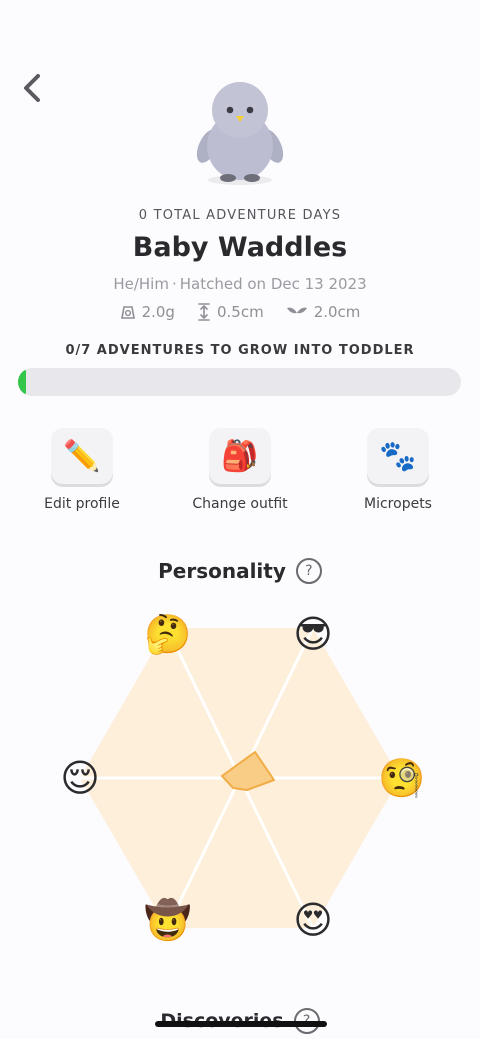 The height and width of the screenshot is (1039, 480). What do you see at coordinates (401, 778) in the screenshot?
I see `monocle-face-icon: 🧐` at bounding box center [401, 778].